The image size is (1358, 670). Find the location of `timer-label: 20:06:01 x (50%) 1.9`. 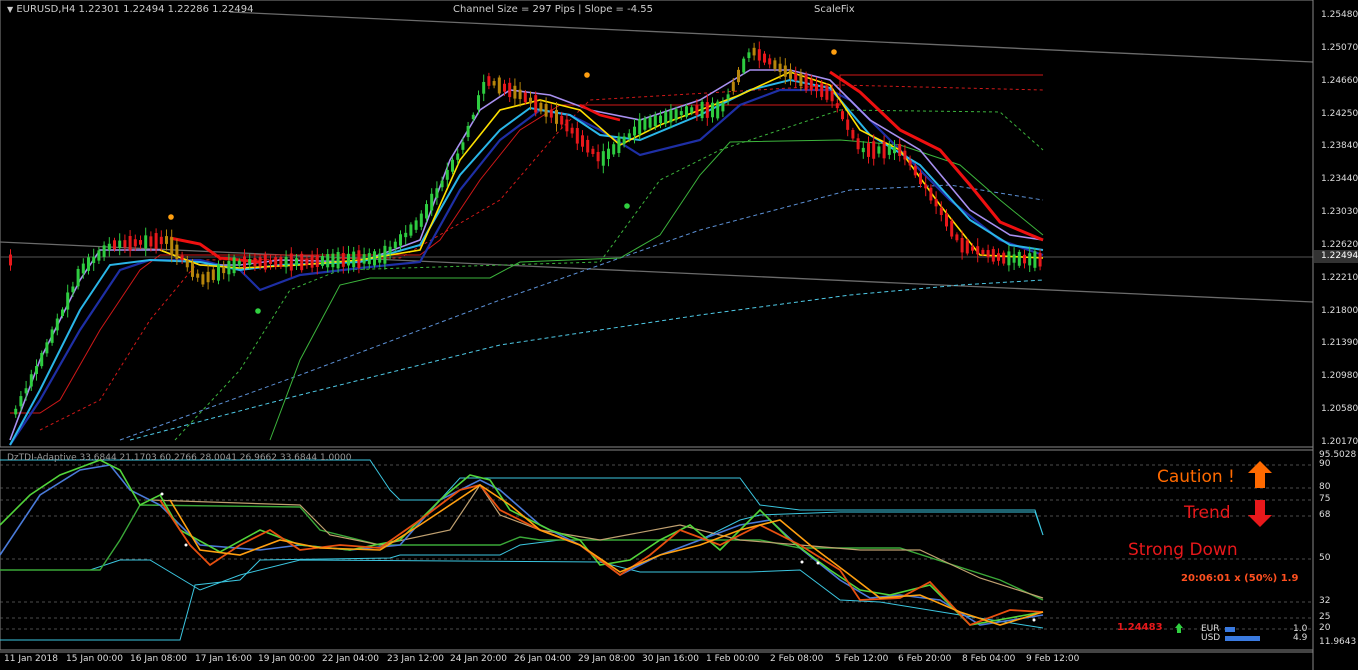

timer-label: 20:06:01 x (50%) 1.9 is located at coordinates (1240, 578).